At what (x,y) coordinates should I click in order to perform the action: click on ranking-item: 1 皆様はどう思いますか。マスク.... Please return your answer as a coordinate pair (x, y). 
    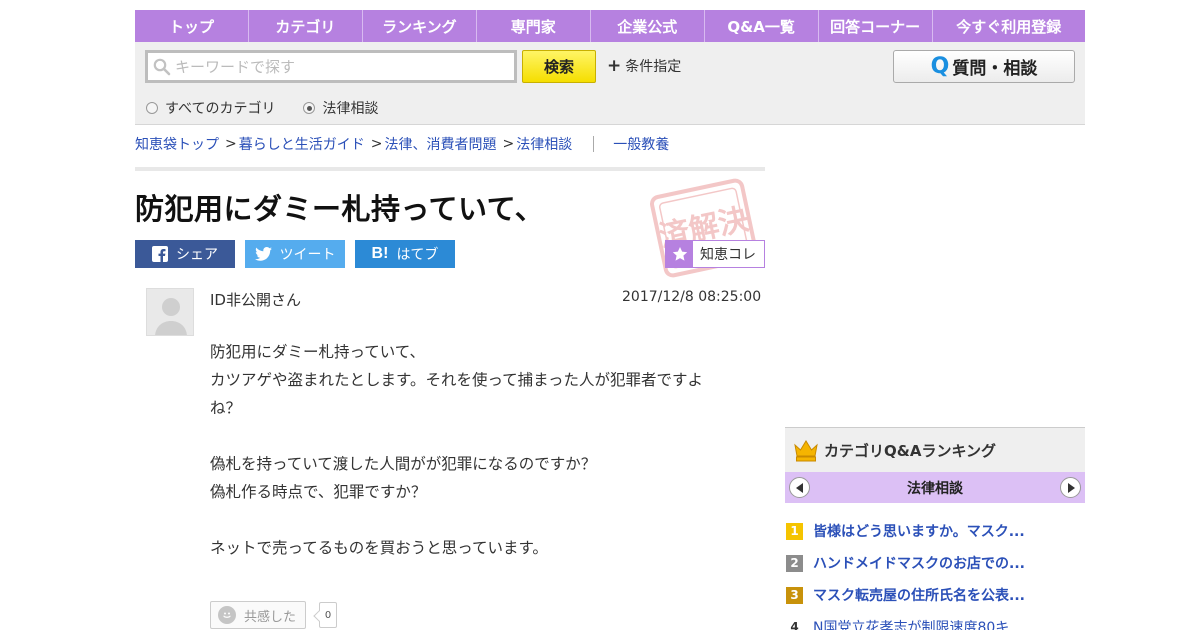
    Looking at the image, I should click on (935, 531).